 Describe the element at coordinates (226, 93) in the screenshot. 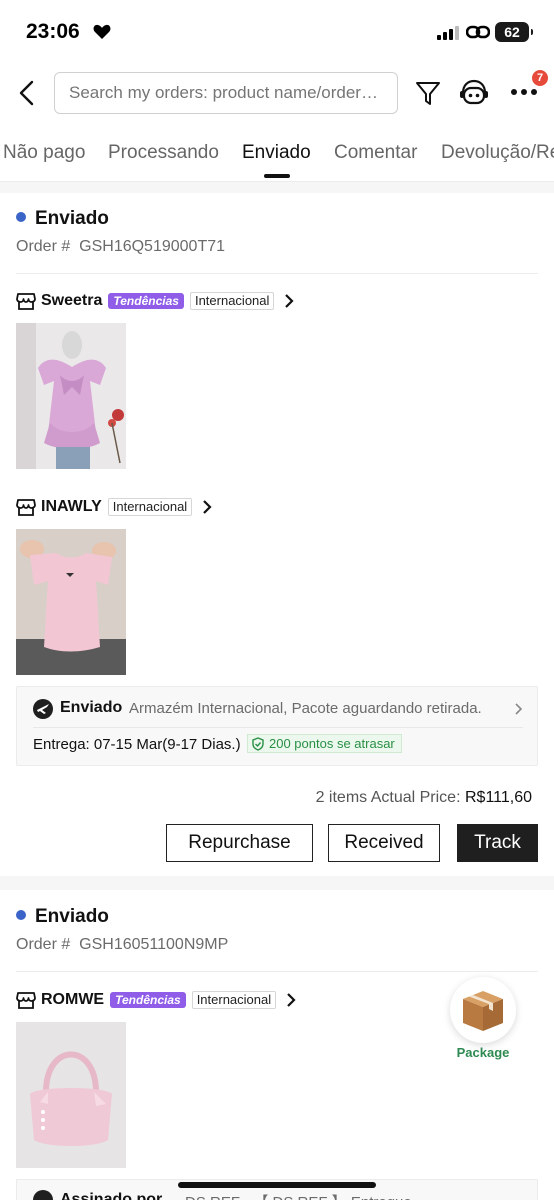

I see `search-orders-input` at that location.